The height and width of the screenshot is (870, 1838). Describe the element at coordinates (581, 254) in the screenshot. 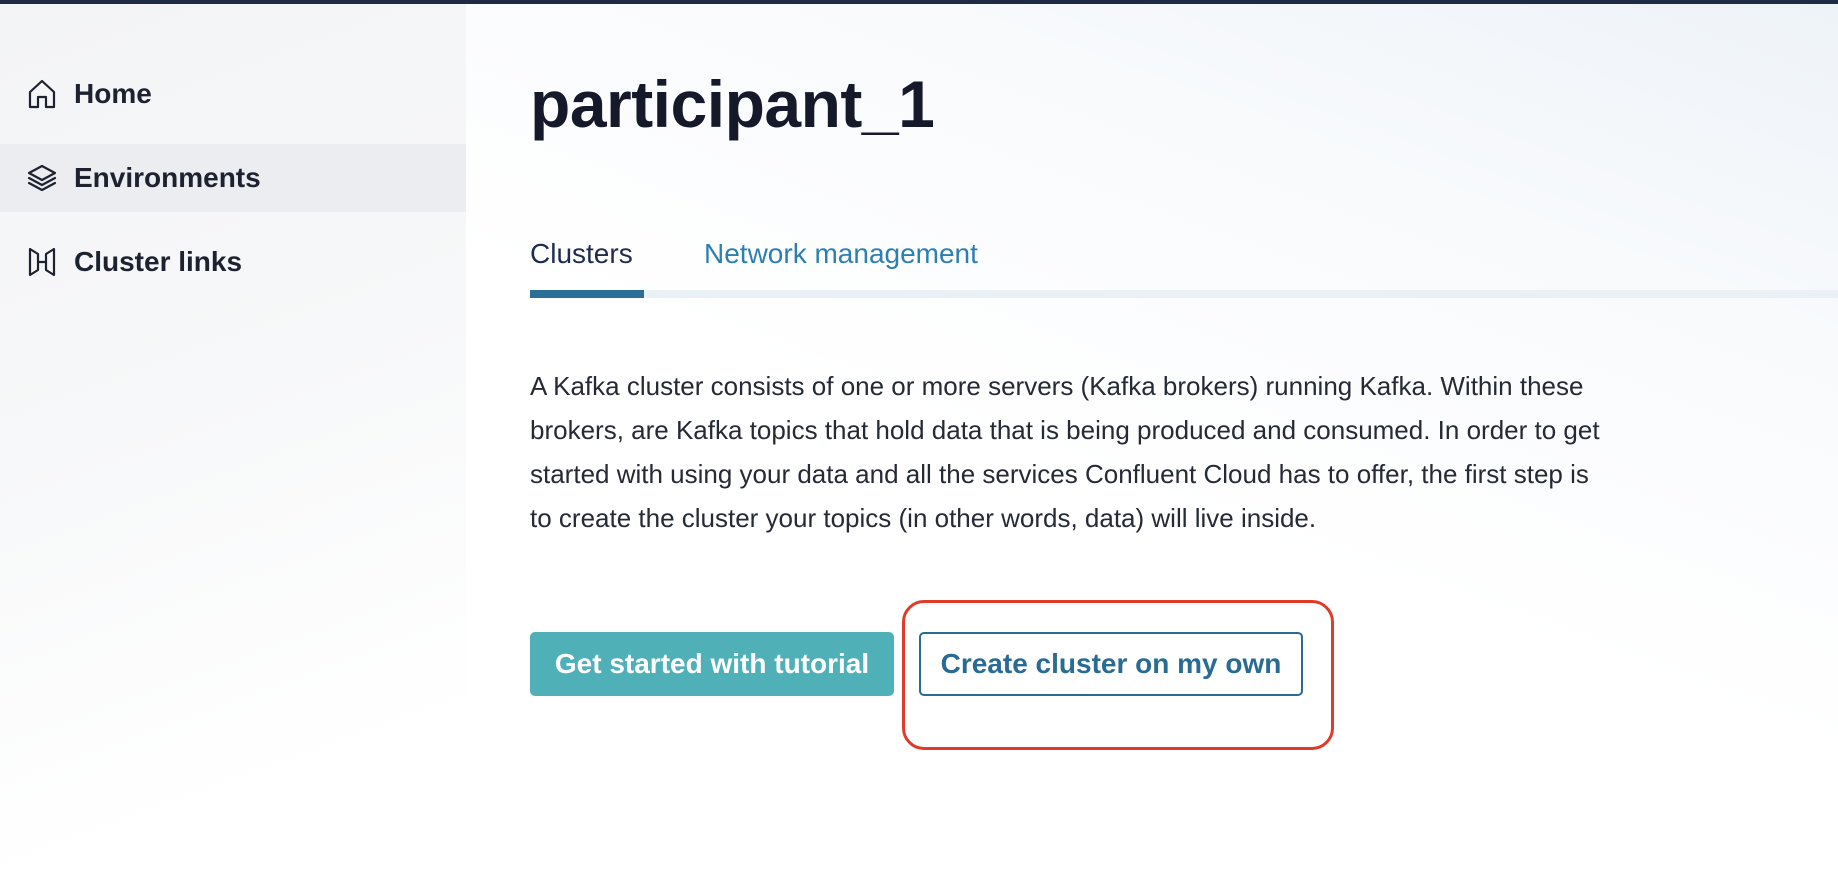

I see `tab-clusters: Clusters` at that location.